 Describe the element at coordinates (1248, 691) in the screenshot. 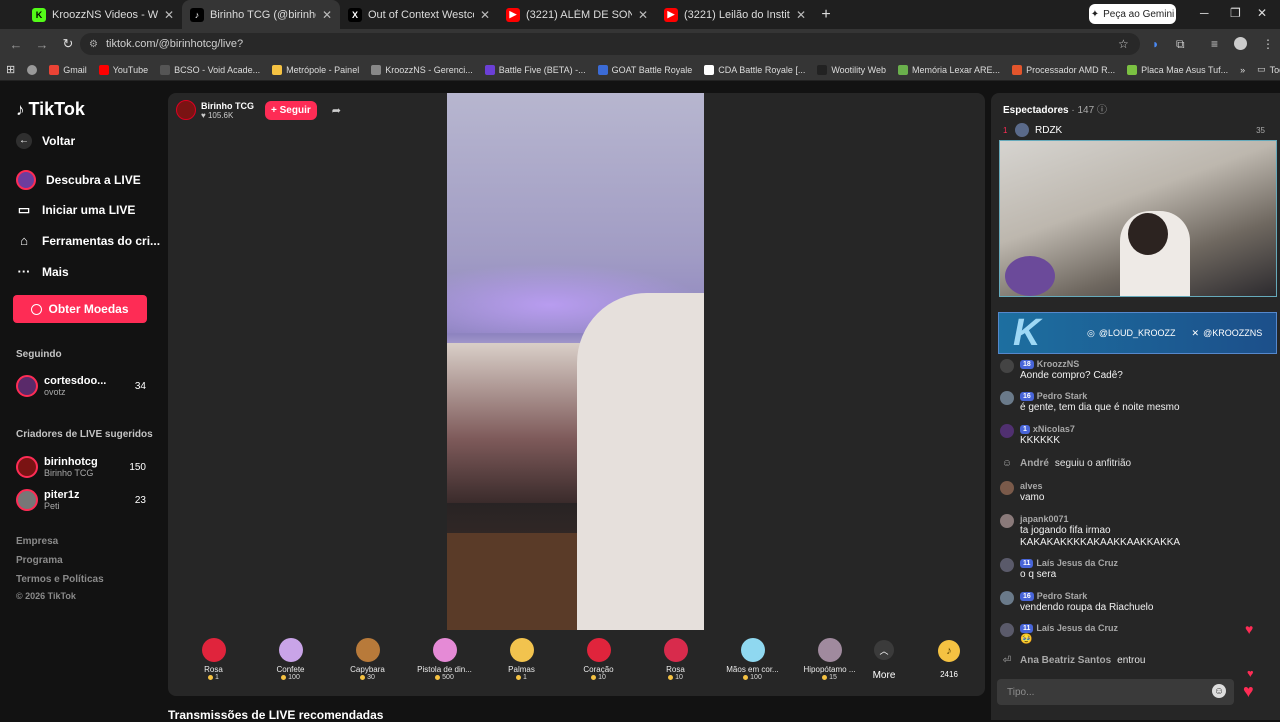

I see `like-button-icon: ♥` at that location.